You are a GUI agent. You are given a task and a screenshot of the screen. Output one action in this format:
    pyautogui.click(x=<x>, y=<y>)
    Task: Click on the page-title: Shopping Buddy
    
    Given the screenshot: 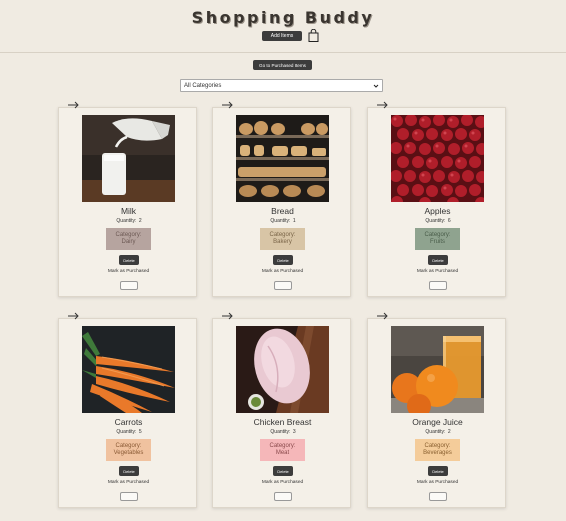 What is the action you would take?
    pyautogui.click(x=283, y=17)
    